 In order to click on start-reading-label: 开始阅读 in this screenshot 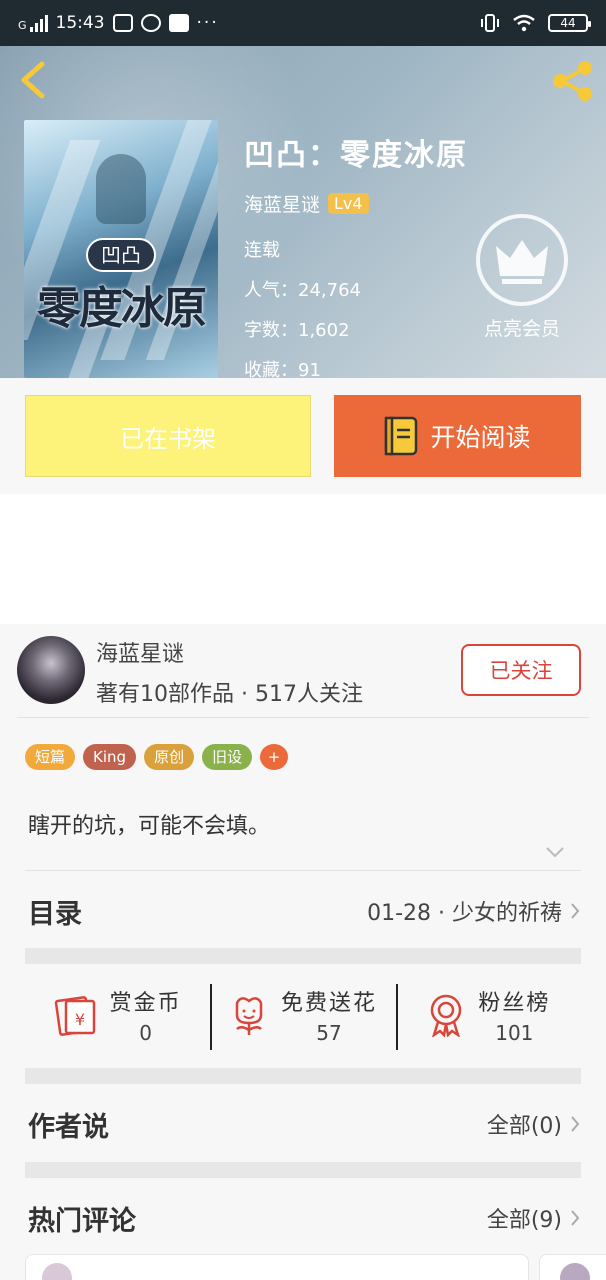, I will do `click(480, 437)`.